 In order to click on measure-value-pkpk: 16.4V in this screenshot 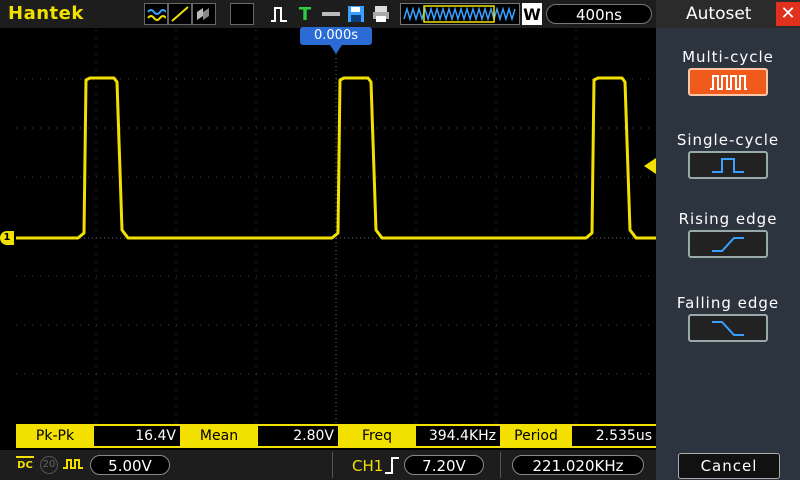, I will do `click(137, 436)`.